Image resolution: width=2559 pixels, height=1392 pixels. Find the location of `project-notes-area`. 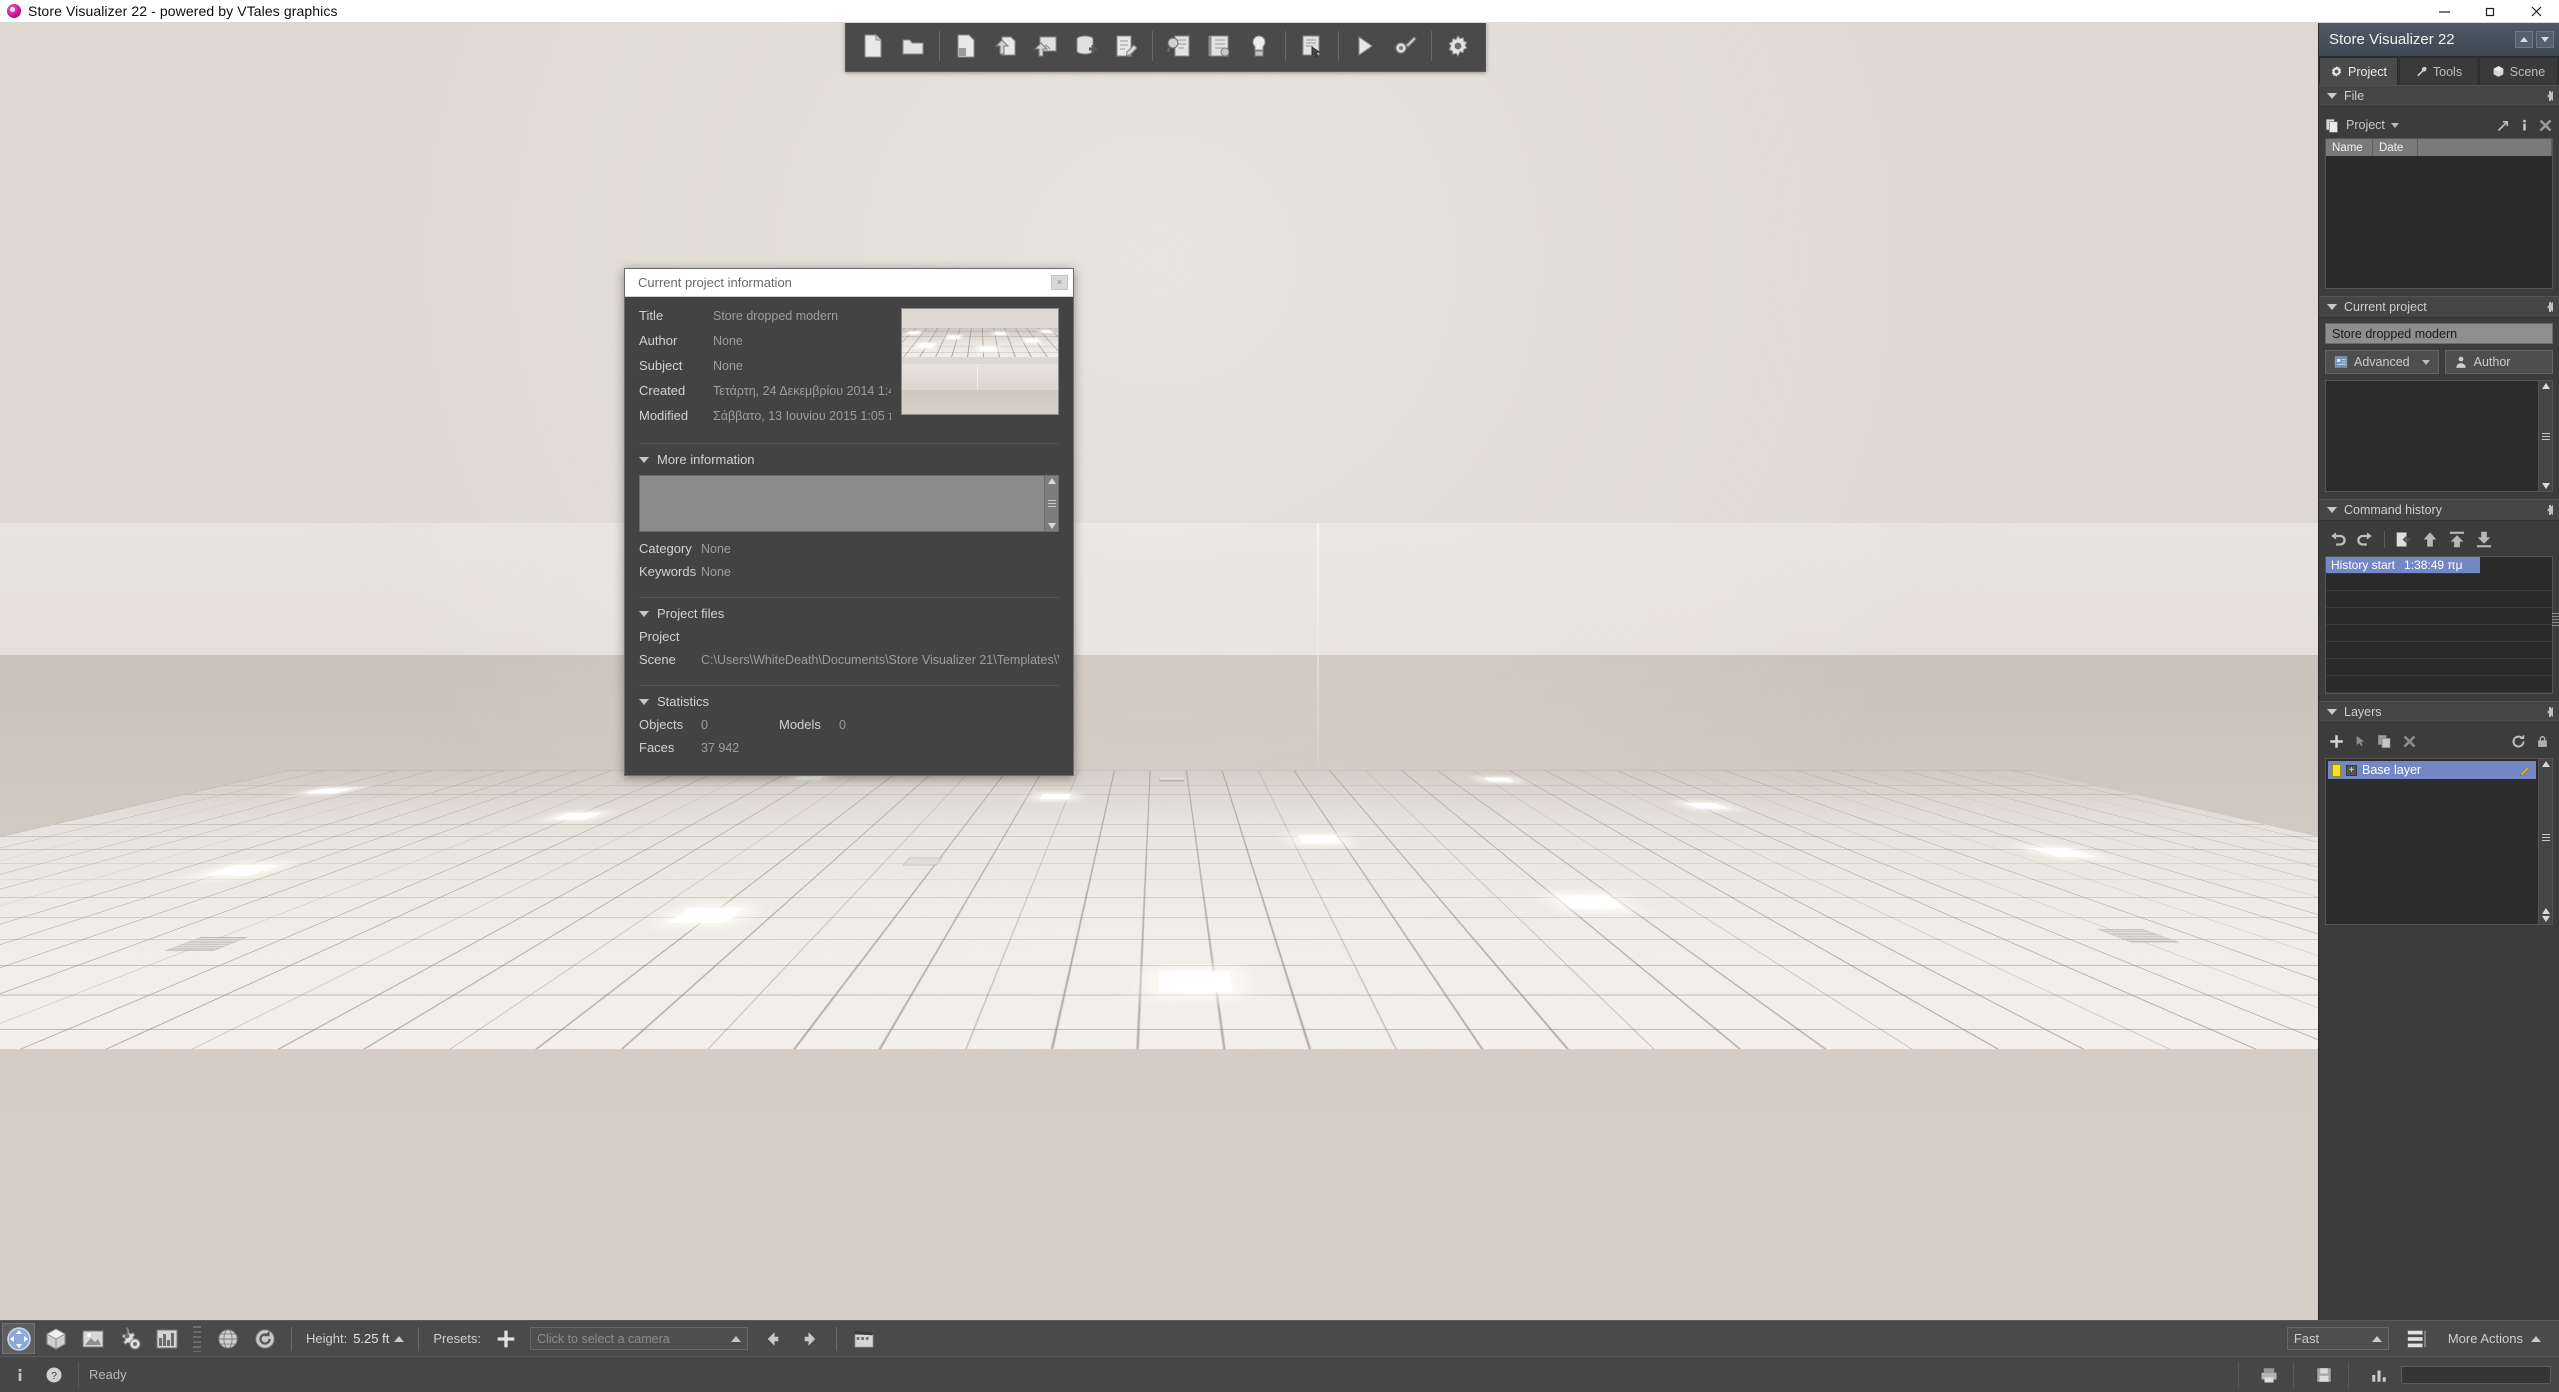

project-notes-area is located at coordinates (2439, 436).